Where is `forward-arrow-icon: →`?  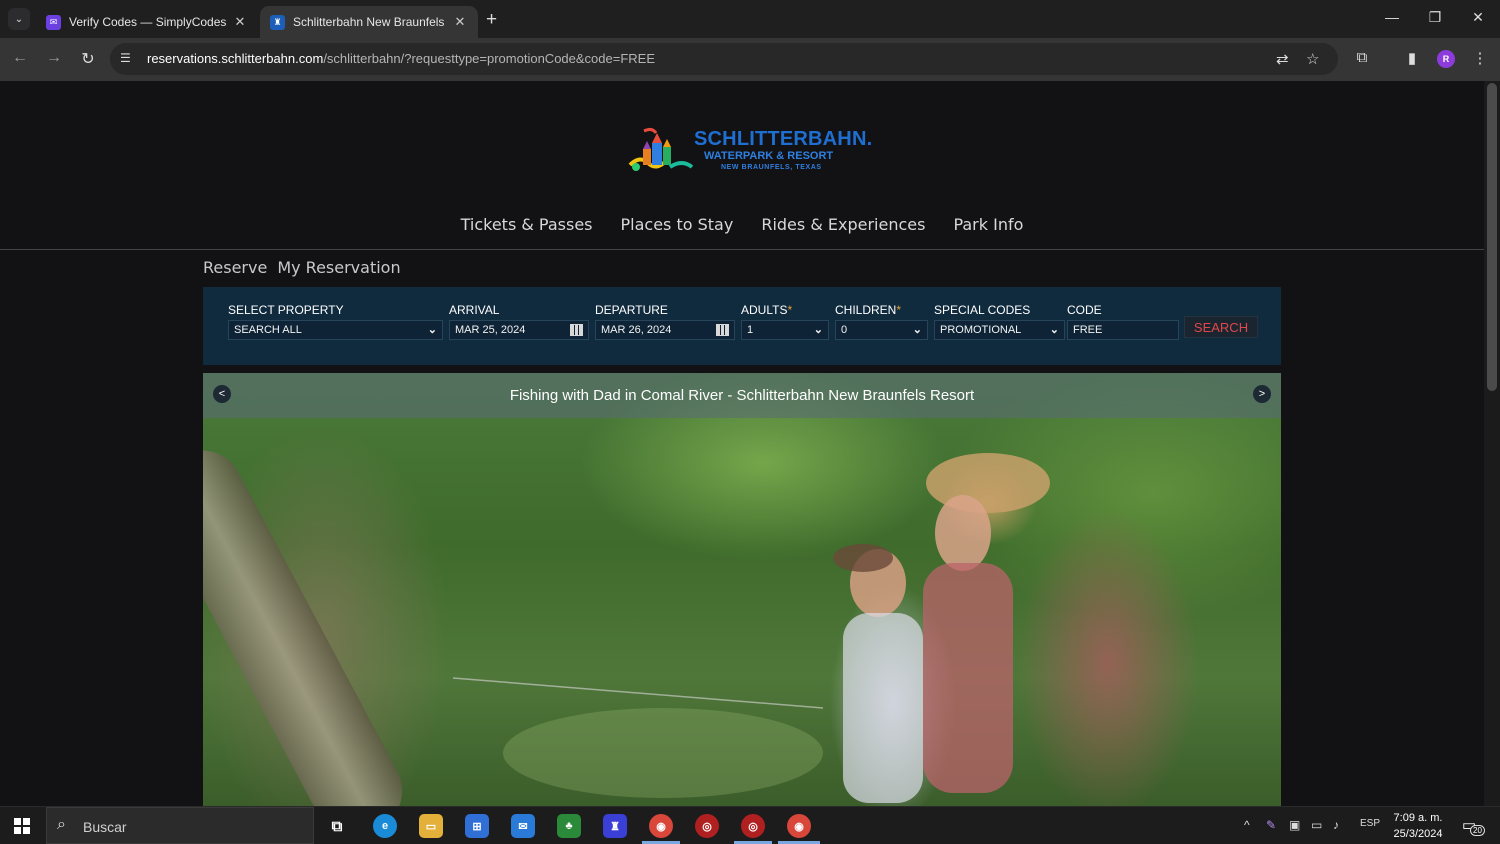 forward-arrow-icon: → is located at coordinates (54, 58).